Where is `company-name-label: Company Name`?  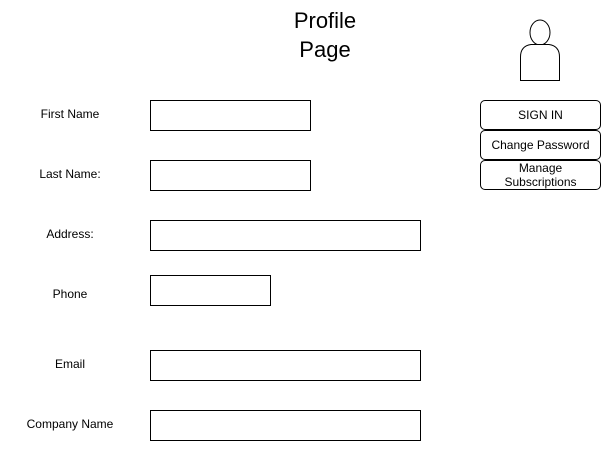 company-name-label: Company Name is located at coordinates (70, 424).